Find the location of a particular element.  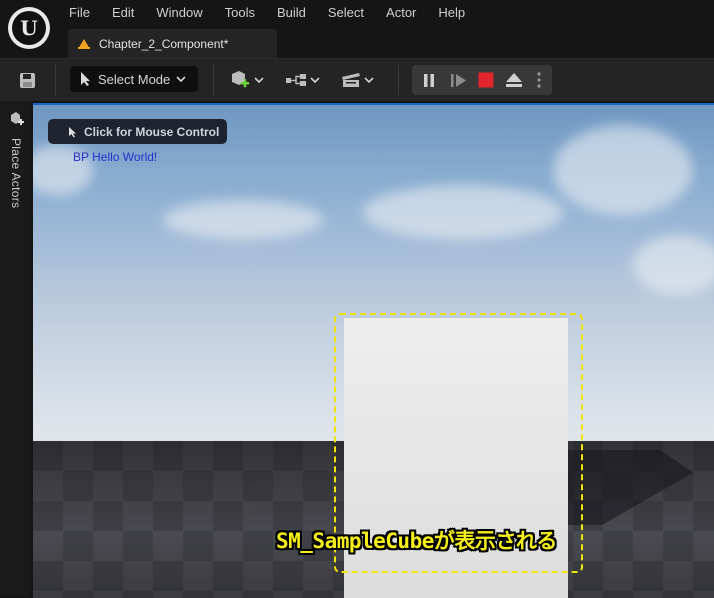

select-mode-dropdown: Select Mode is located at coordinates (134, 79).